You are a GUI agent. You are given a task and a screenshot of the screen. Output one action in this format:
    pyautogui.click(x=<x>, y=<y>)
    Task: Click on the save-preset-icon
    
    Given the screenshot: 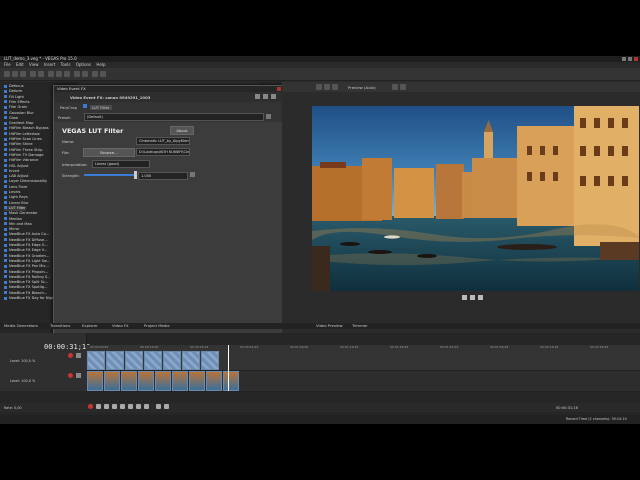 What is the action you would take?
    pyautogui.click(x=268, y=116)
    